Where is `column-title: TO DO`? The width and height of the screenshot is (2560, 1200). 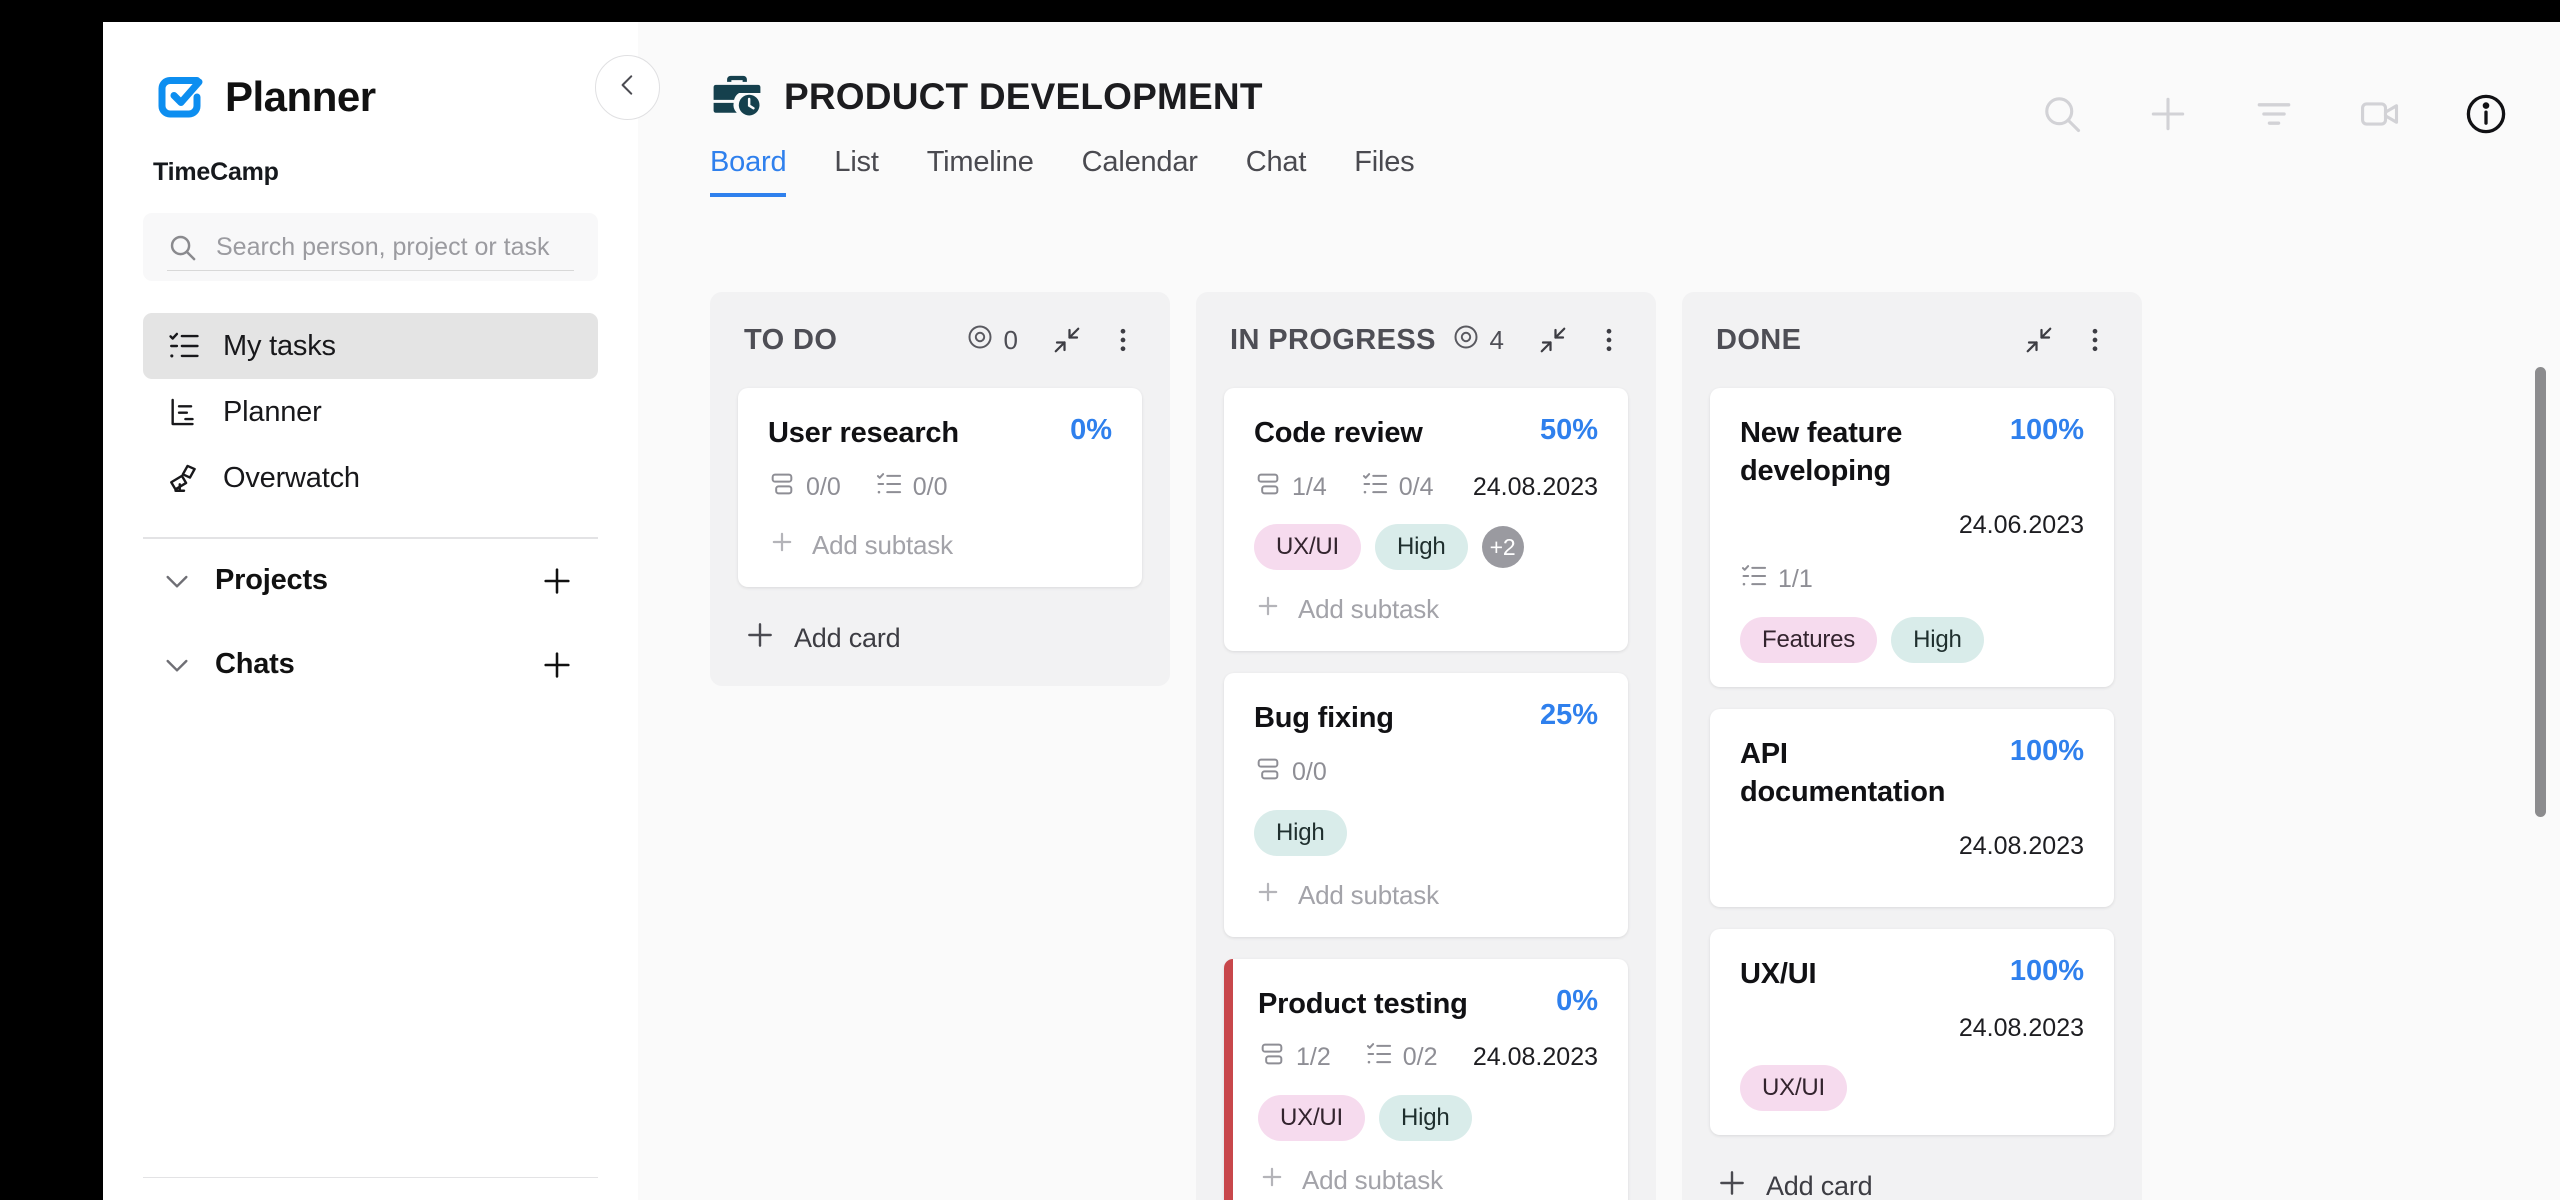 column-title: TO DO is located at coordinates (791, 339).